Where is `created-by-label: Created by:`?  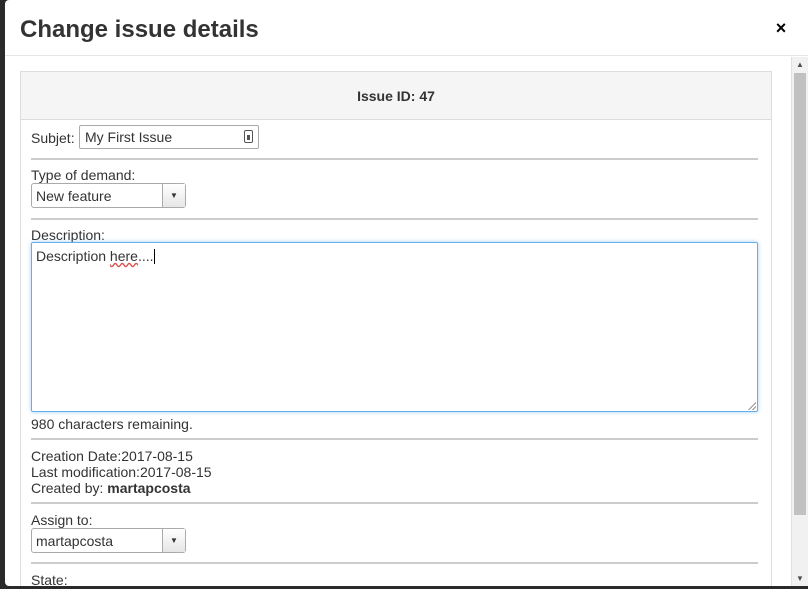 created-by-label: Created by: is located at coordinates (69, 488).